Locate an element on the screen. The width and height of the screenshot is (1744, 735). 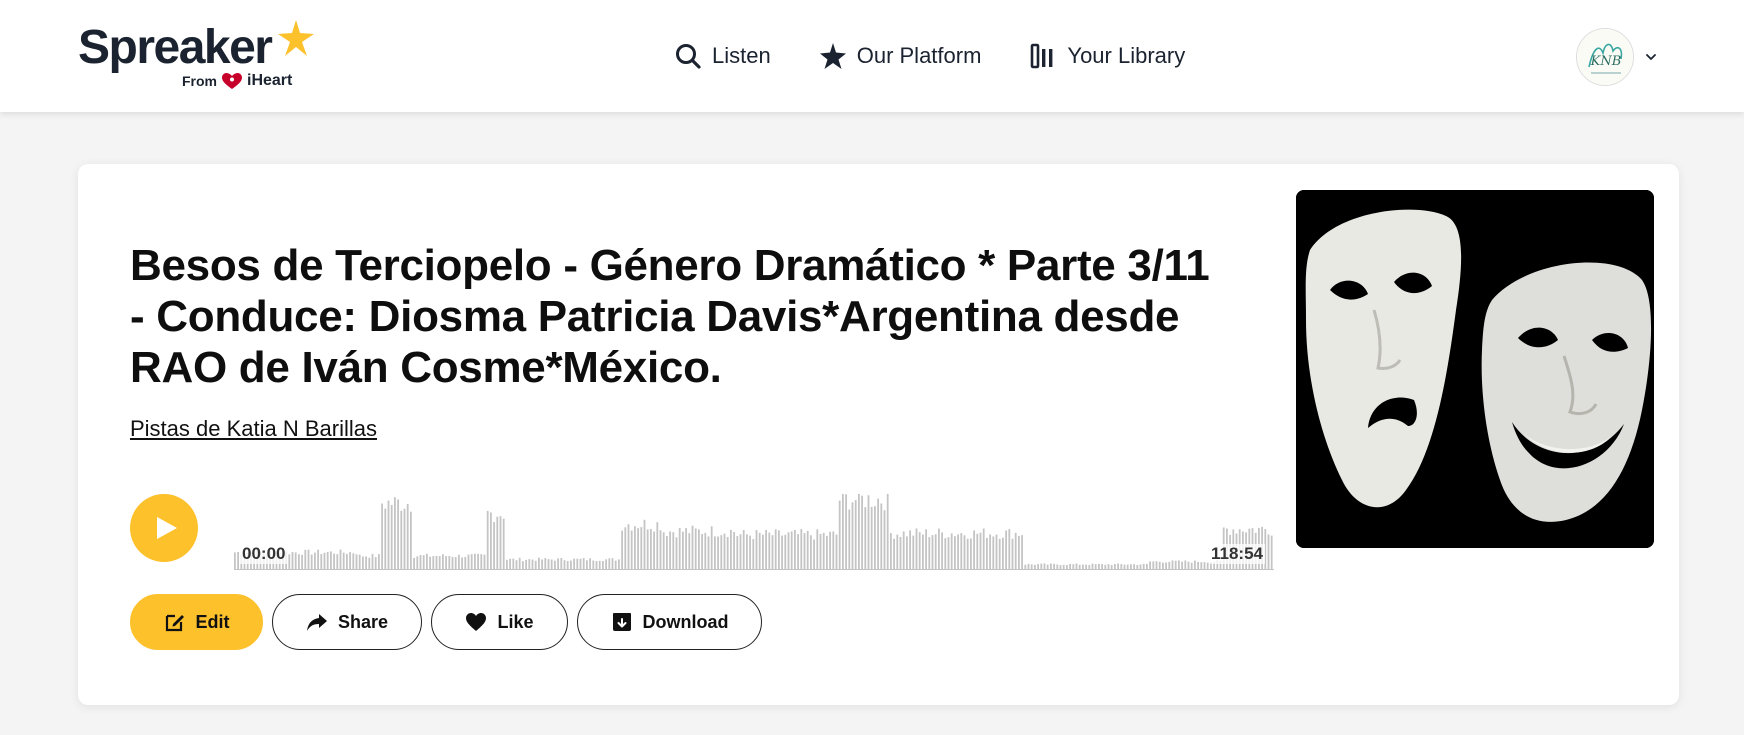
spreaker-logo: Spreaker From iHeart is located at coordinates (198, 56).